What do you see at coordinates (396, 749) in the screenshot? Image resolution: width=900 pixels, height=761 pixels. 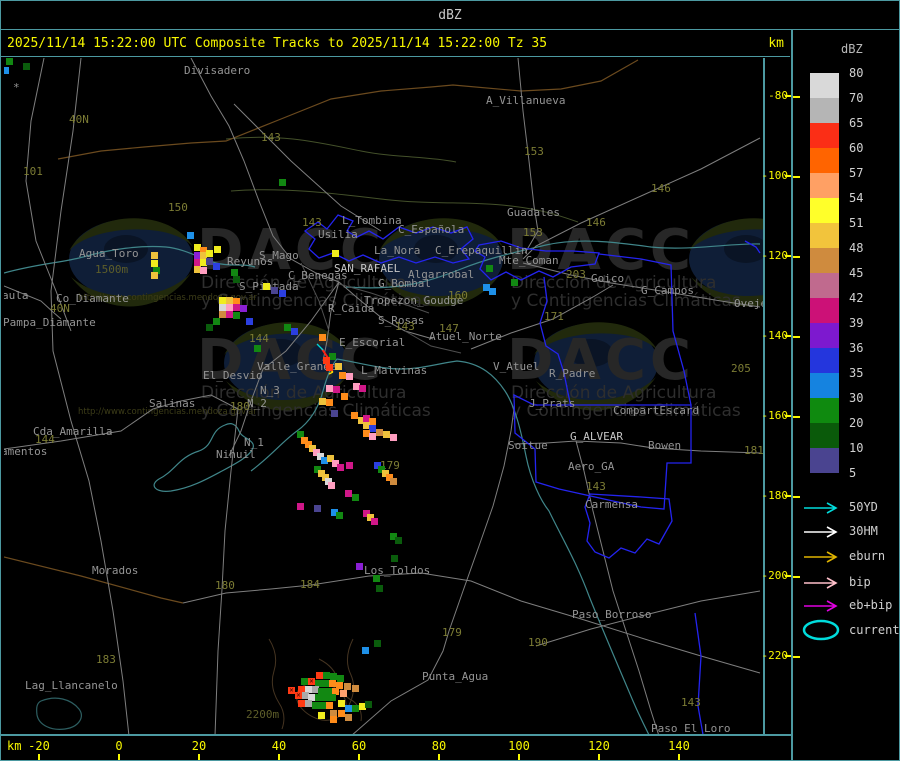 I see `bottom-axis: km -20 0 20 40 60 80 100 120 140` at bounding box center [396, 749].